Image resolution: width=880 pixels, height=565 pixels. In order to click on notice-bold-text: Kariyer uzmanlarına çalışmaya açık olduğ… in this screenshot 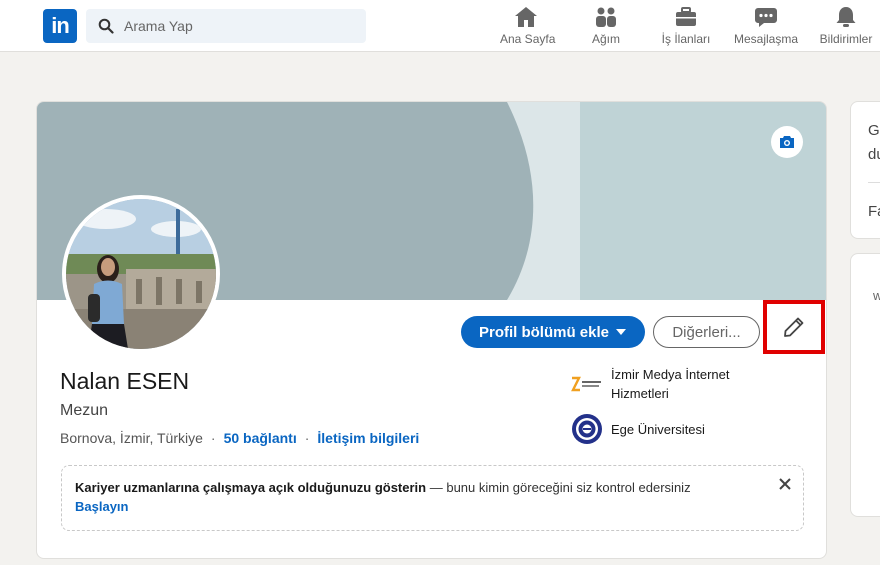, I will do `click(251, 487)`.